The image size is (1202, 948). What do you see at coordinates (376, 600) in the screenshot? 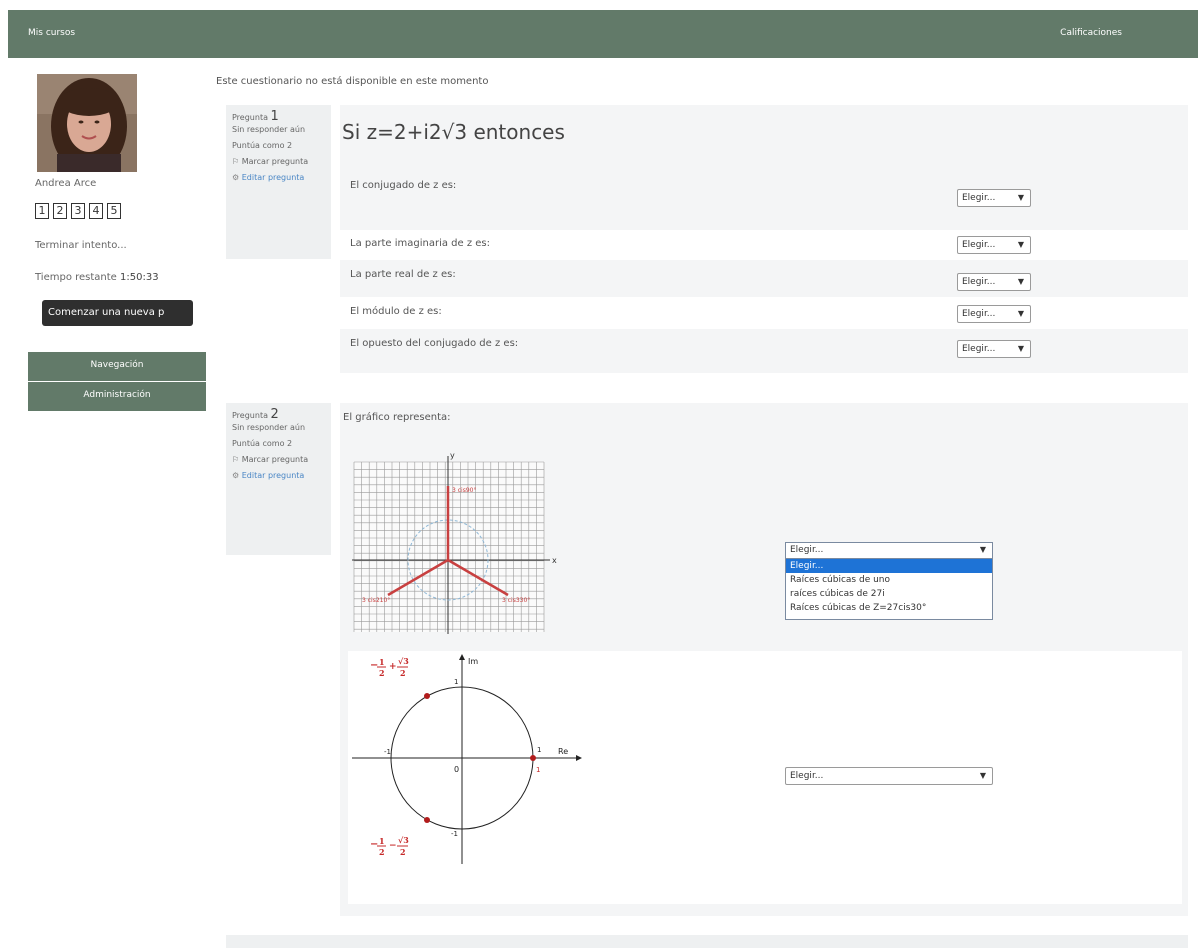
I see `point-label: 3 cis210°` at bounding box center [376, 600].